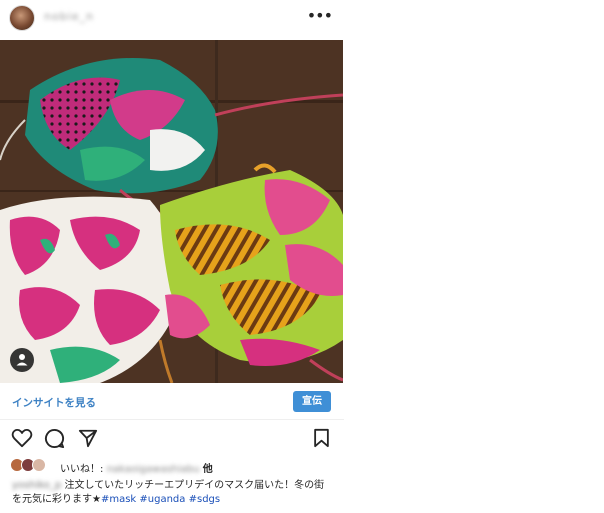  I want to click on insights-bar: インサイトを見る 宣伝, so click(172, 402).